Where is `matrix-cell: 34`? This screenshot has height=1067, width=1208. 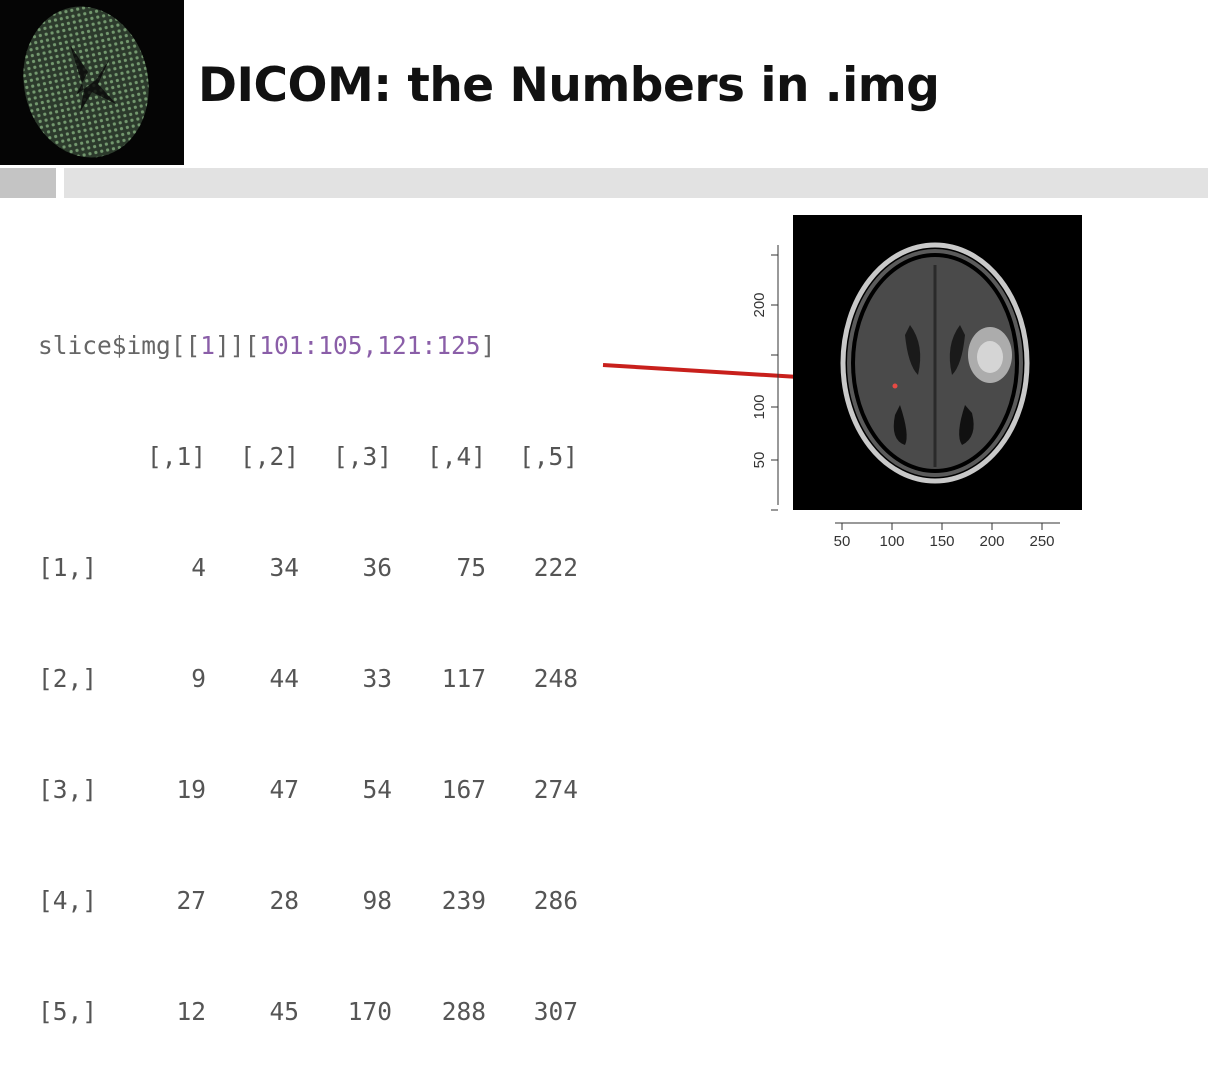
matrix-cell: 34 is located at coordinates (284, 567).